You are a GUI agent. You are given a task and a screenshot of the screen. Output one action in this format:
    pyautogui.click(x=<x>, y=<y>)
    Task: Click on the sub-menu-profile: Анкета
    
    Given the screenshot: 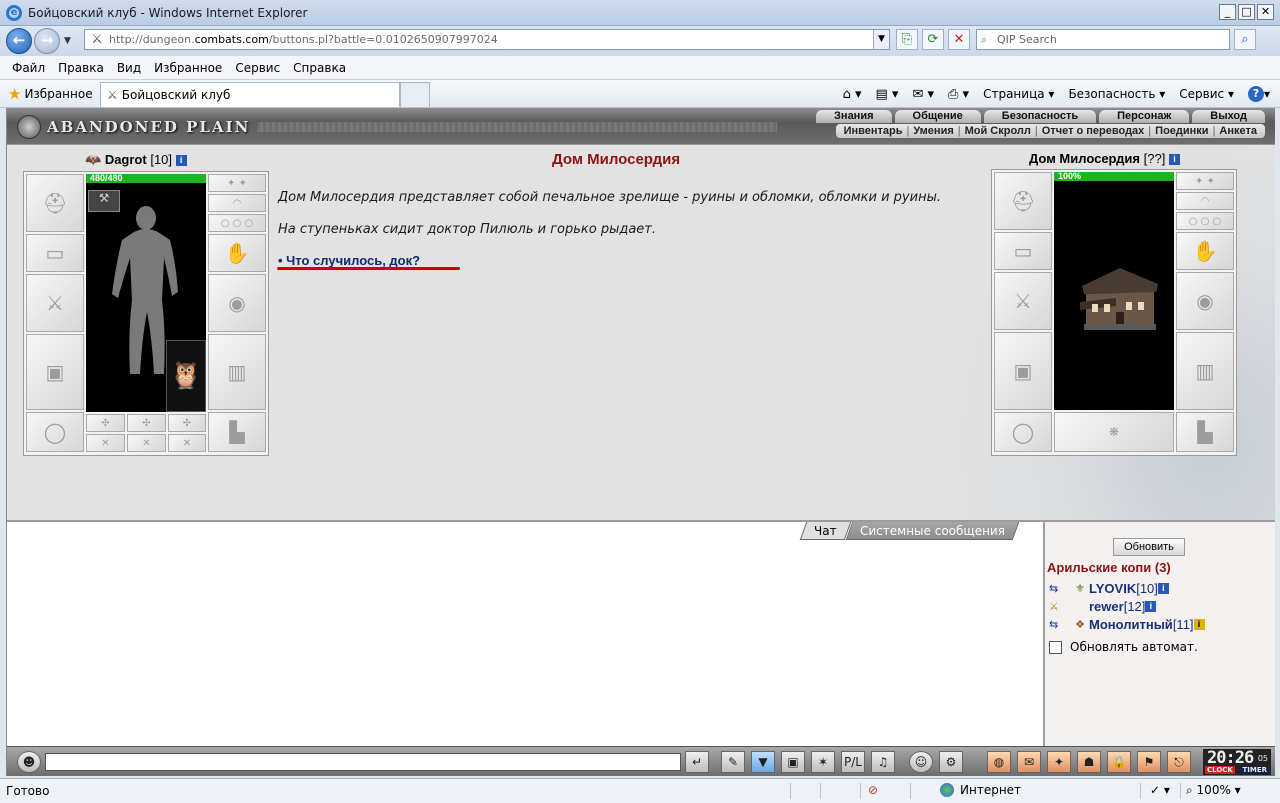 What is the action you would take?
    pyautogui.click(x=1238, y=131)
    